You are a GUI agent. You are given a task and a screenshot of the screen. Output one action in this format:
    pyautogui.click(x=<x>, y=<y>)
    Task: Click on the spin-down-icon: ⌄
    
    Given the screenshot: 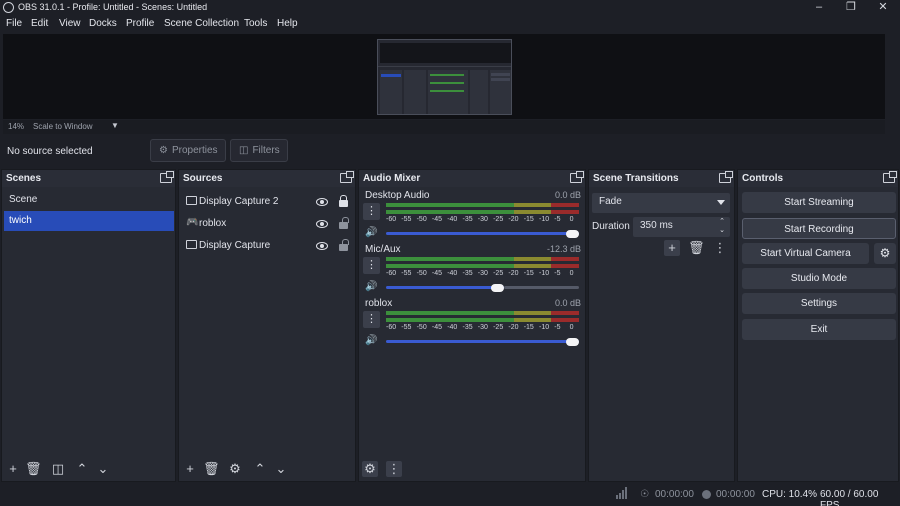 What is the action you would take?
    pyautogui.click(x=722, y=230)
    